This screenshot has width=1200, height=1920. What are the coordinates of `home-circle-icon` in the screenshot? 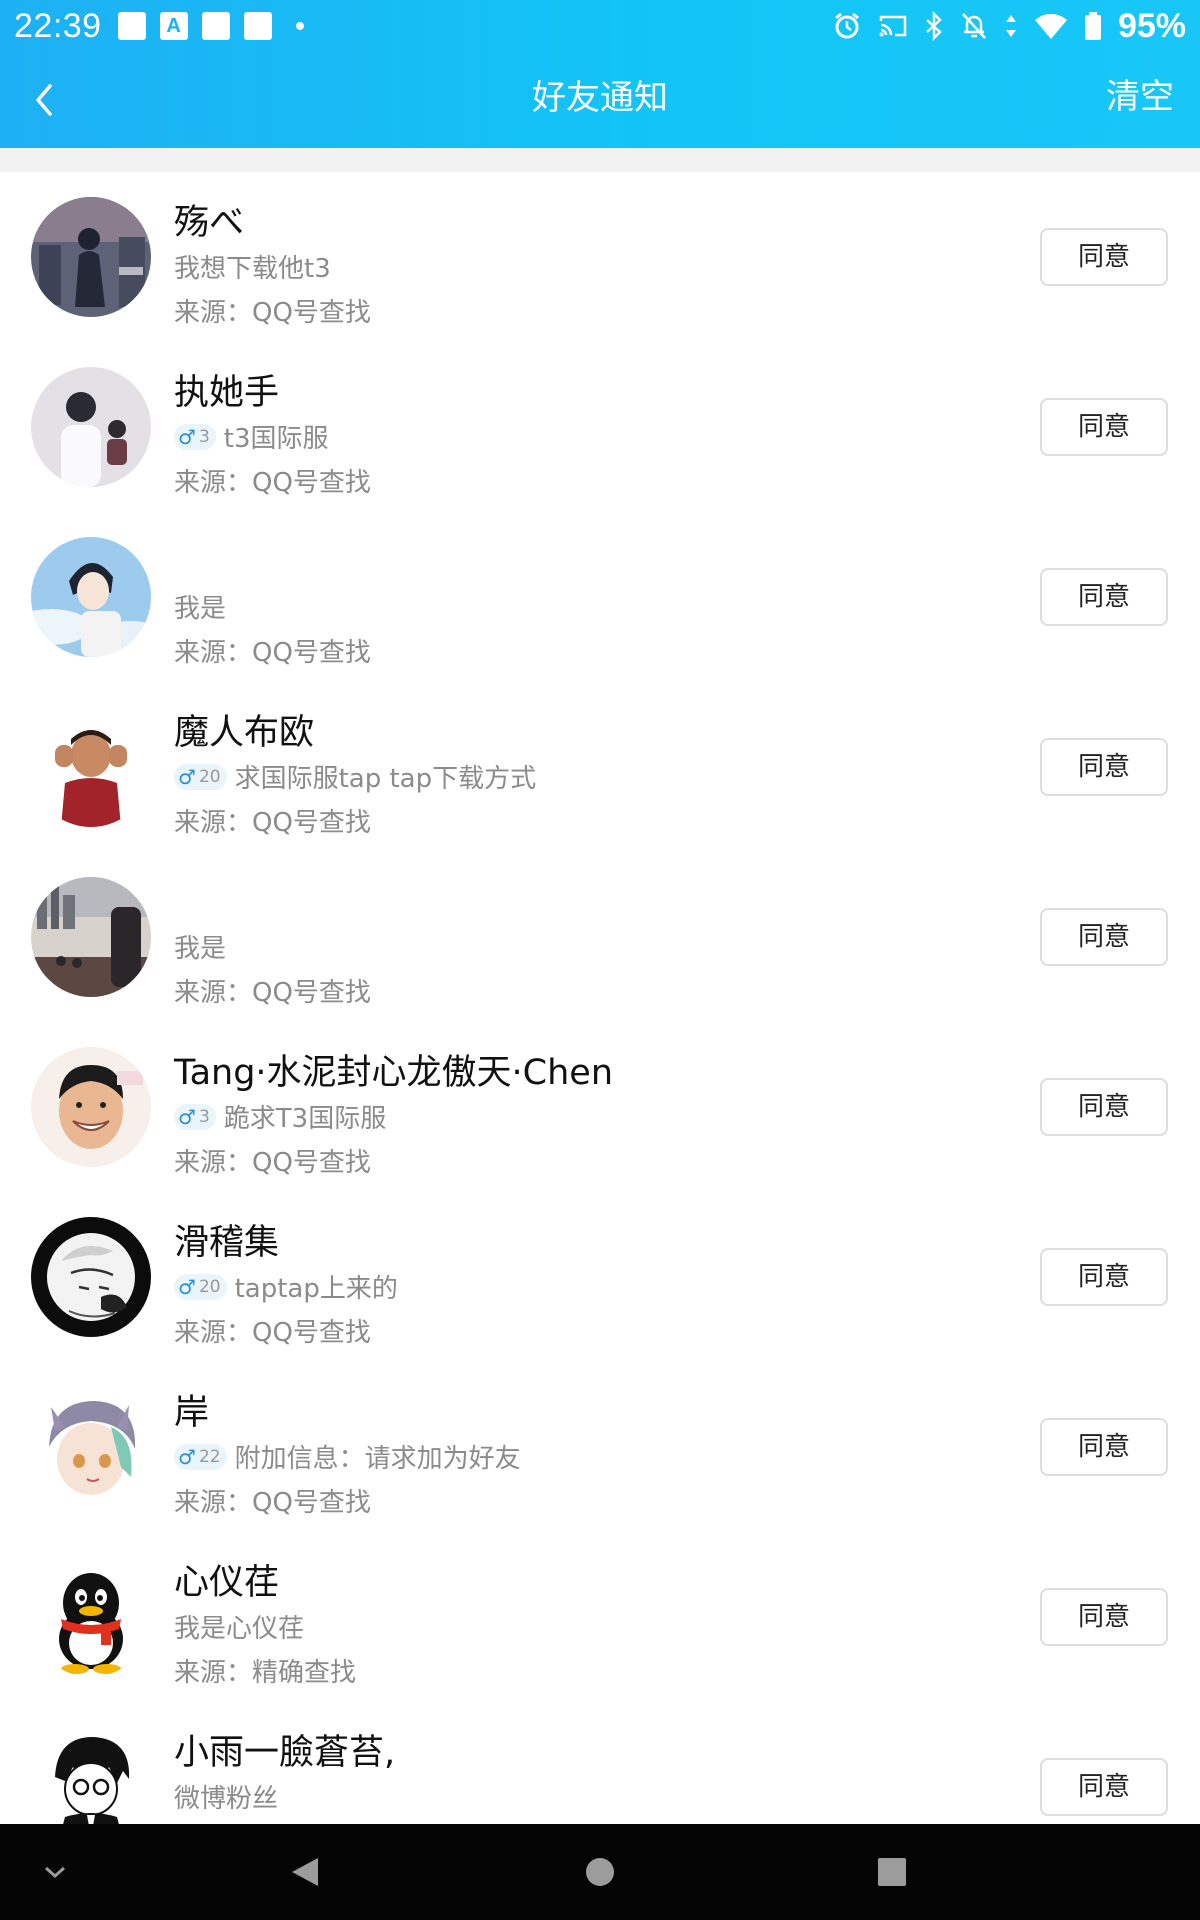 It's located at (600, 1872).